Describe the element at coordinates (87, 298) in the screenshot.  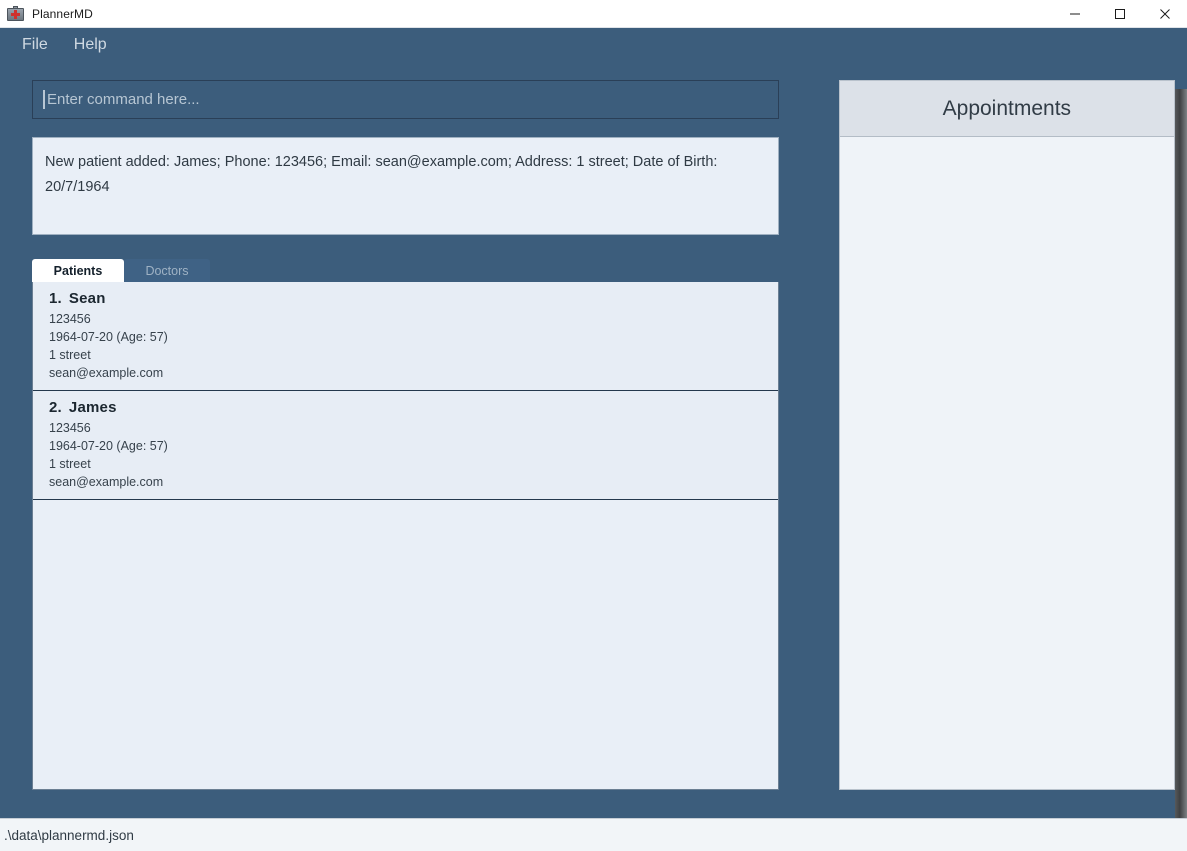
I see `patient-name: Sean` at that location.